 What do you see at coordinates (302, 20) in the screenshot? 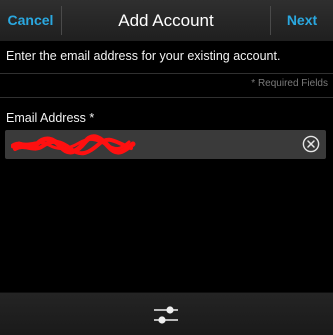
I see `next-button: Next` at bounding box center [302, 20].